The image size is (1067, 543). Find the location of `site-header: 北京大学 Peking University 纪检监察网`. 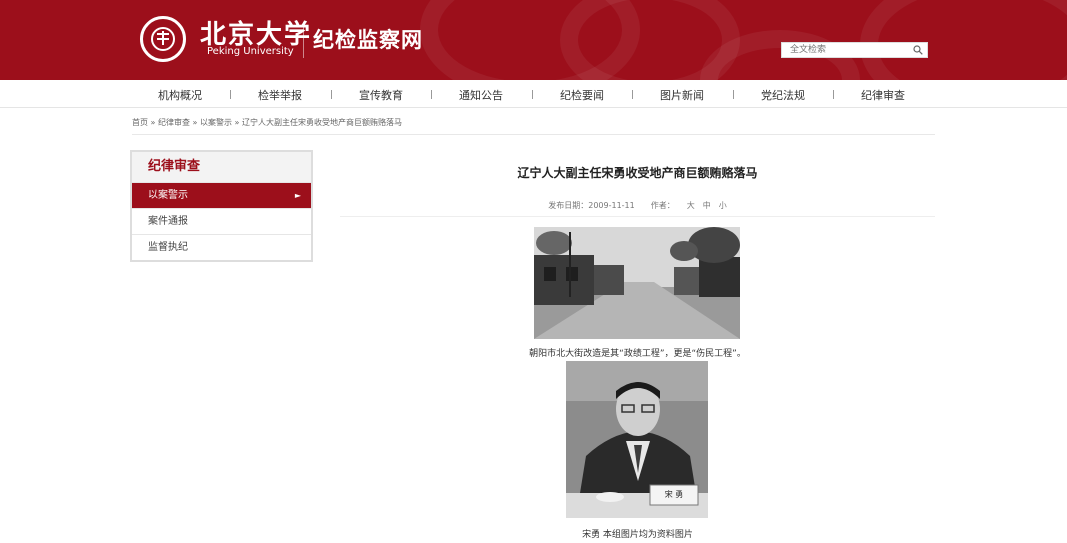

site-header: 北京大学 Peking University 纪检监察网 is located at coordinates (533, 40).